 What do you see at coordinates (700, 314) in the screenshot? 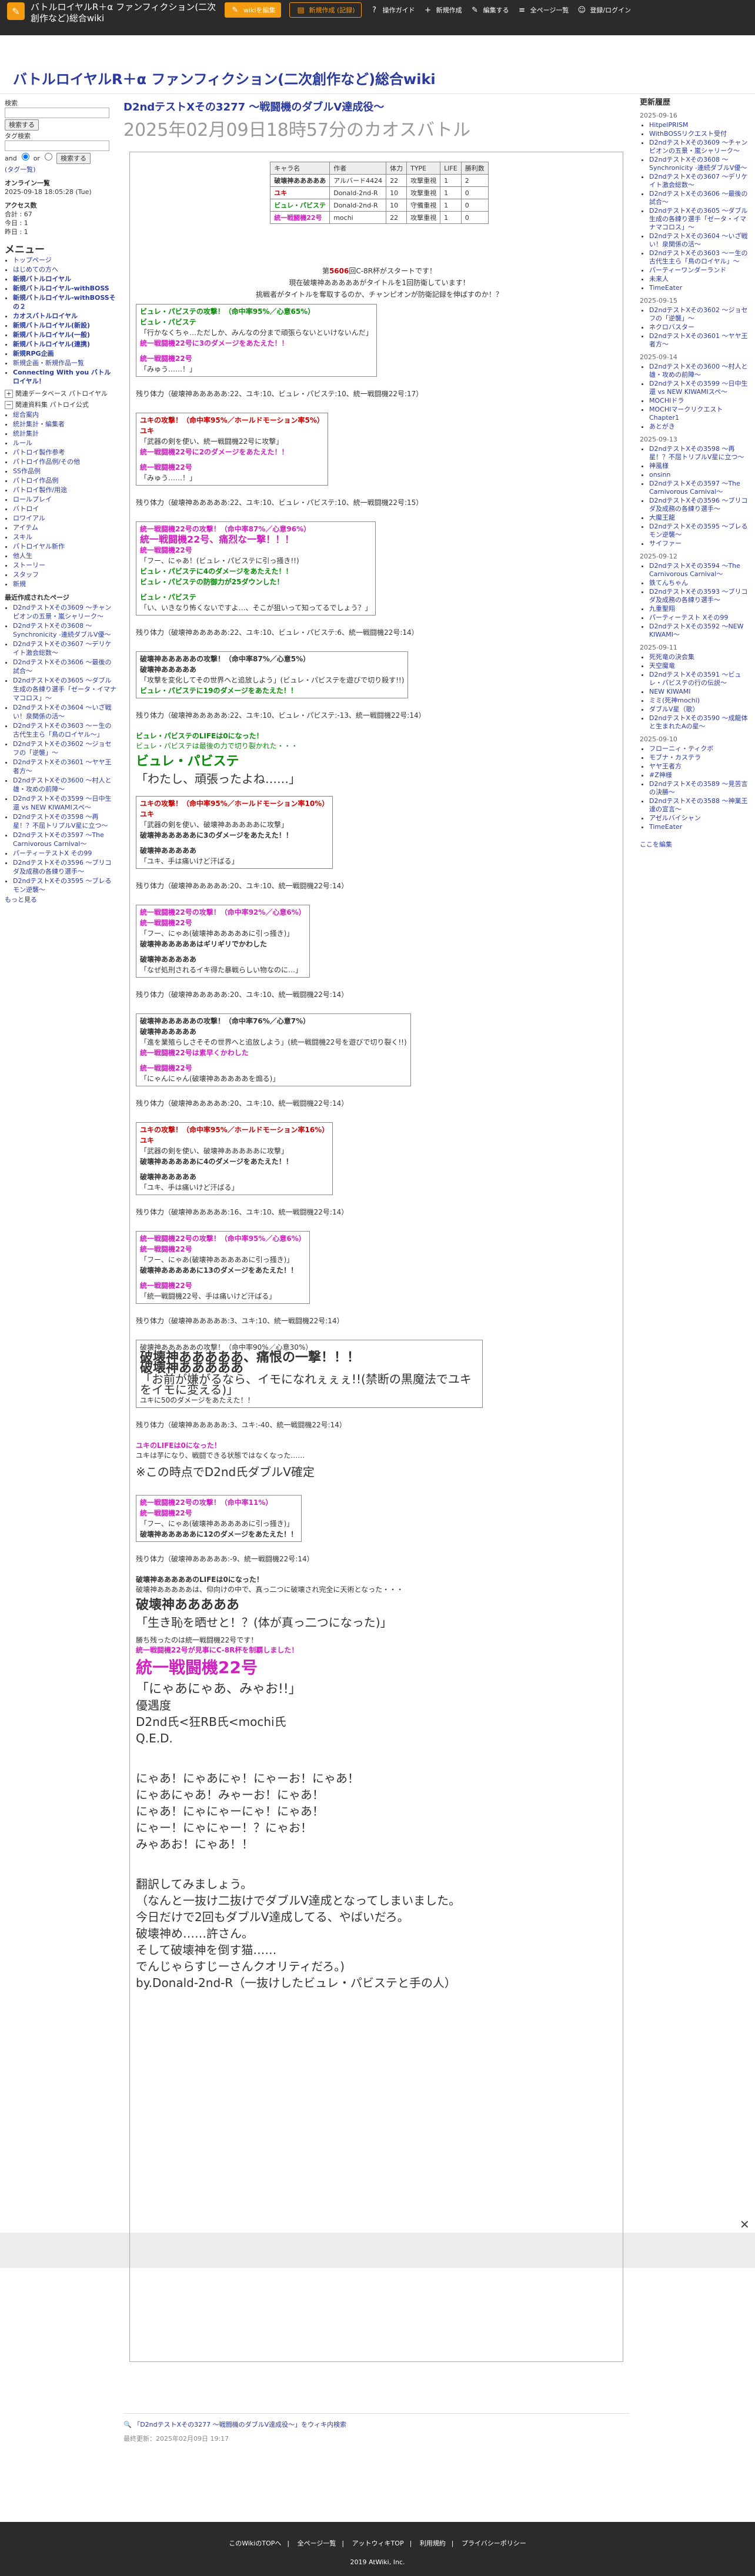
I see `update-item: D2ndテストXその3602 ～ジョセフの「逆襲」～` at bounding box center [700, 314].